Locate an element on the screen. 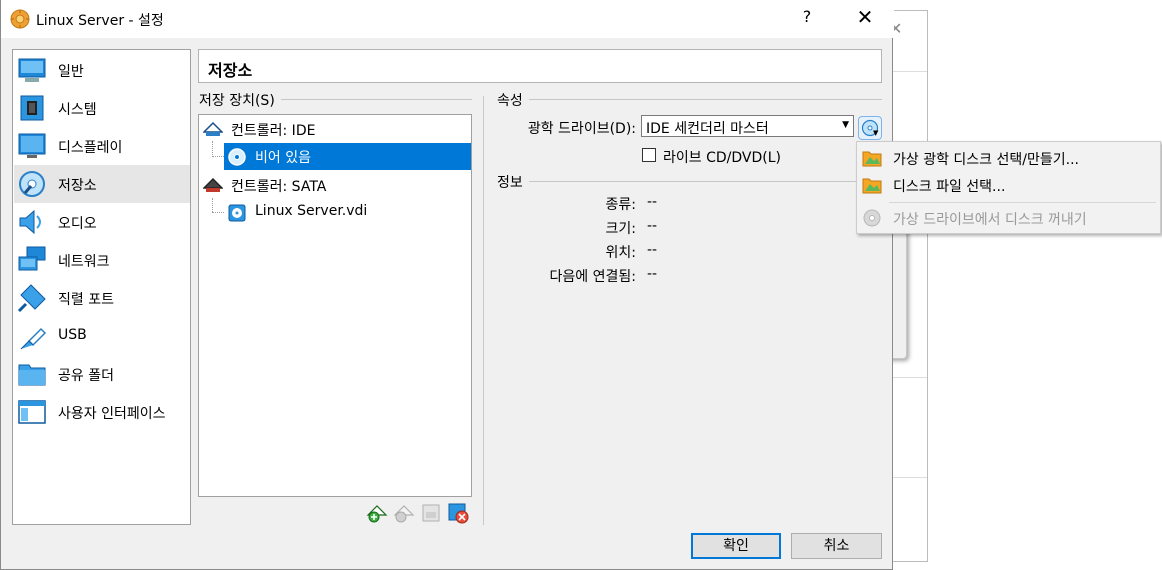  remove-controller-button is located at coordinates (458, 513).